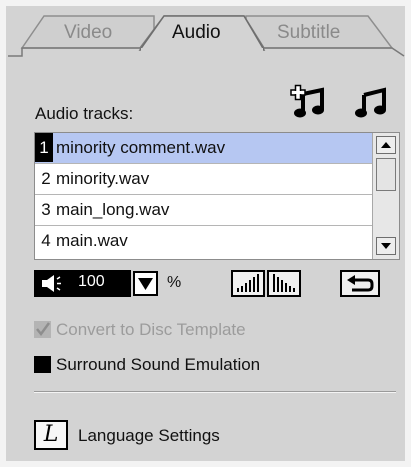  I want to click on track-row-1: 1 minority comment.wav, so click(203, 148).